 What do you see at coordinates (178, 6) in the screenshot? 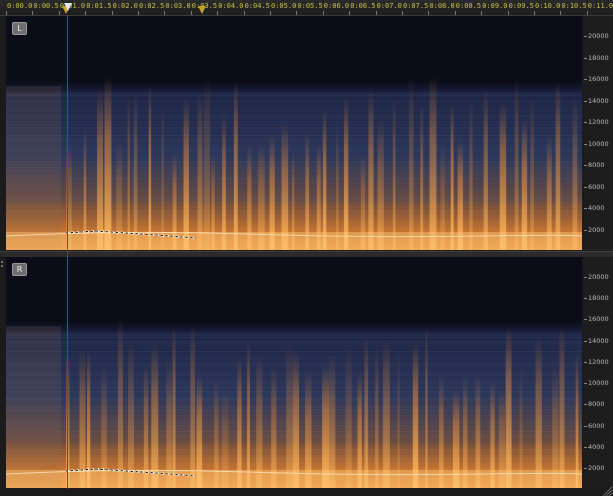
I see `ruler-tick-label: 0:03.0` at bounding box center [178, 6].